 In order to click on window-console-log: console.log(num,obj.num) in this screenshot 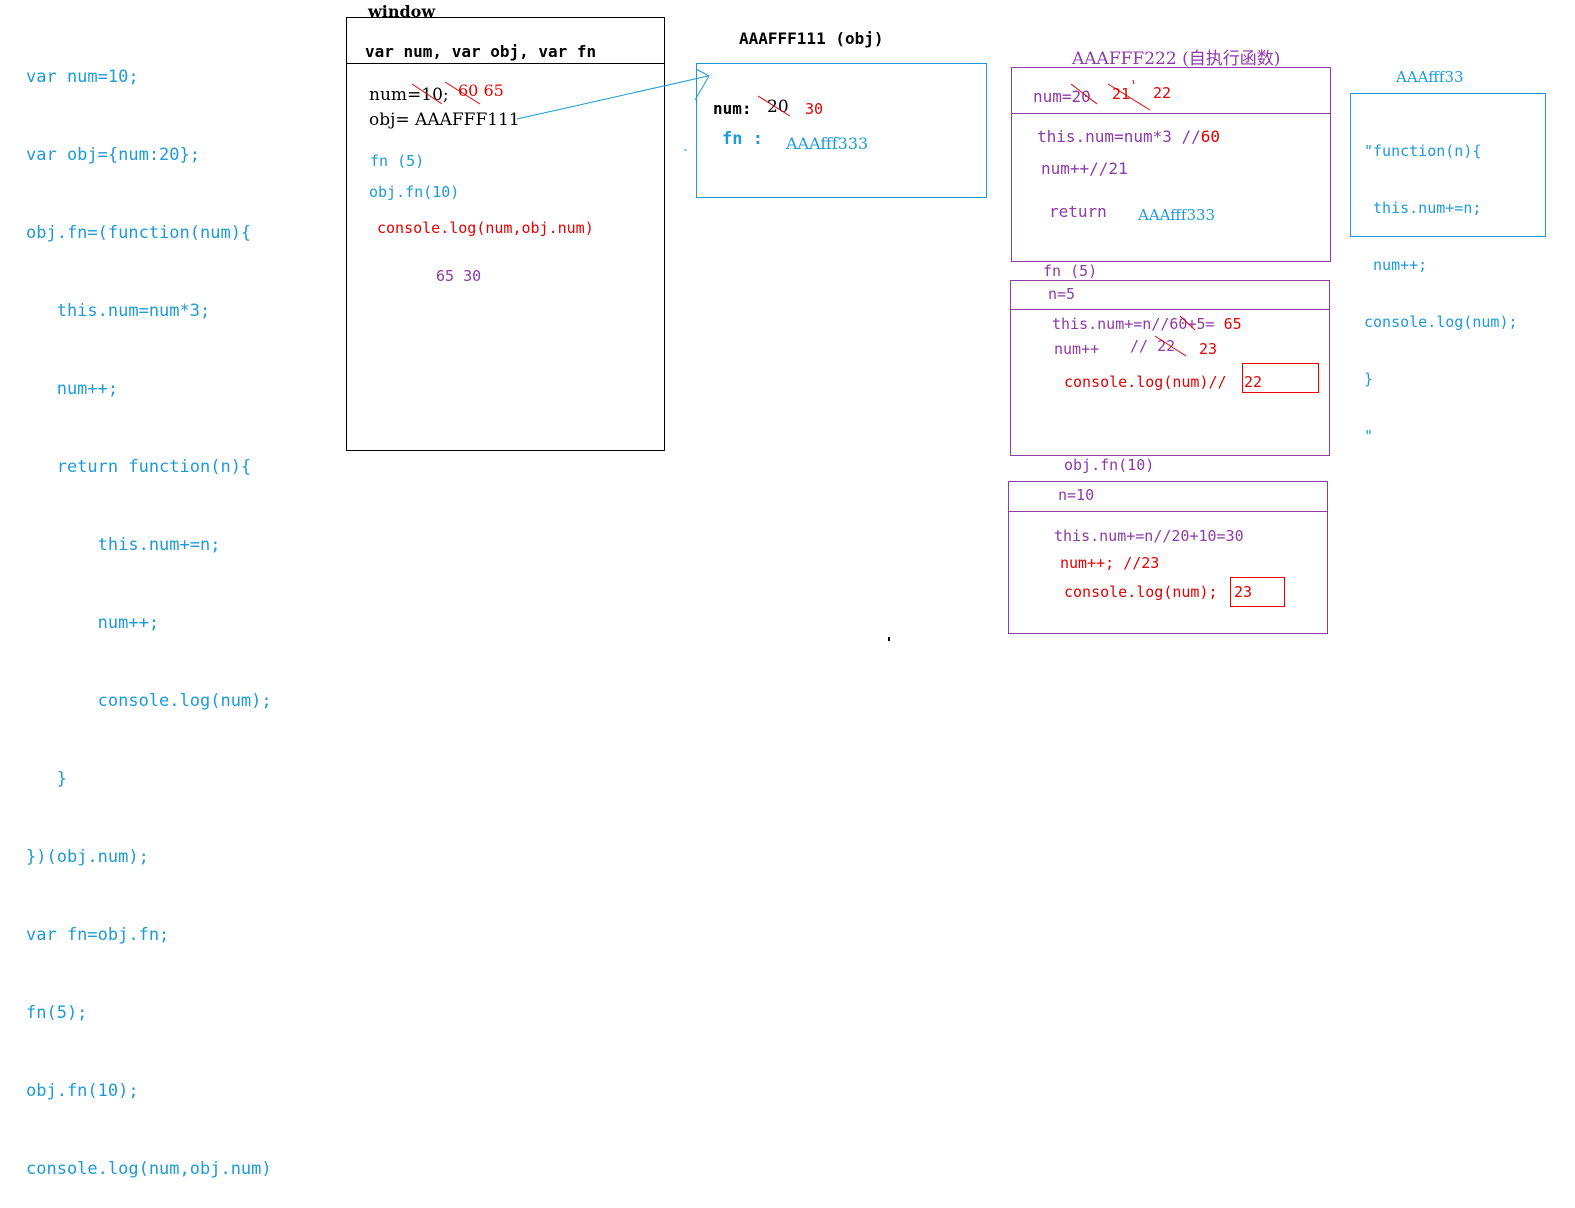, I will do `click(485, 228)`.